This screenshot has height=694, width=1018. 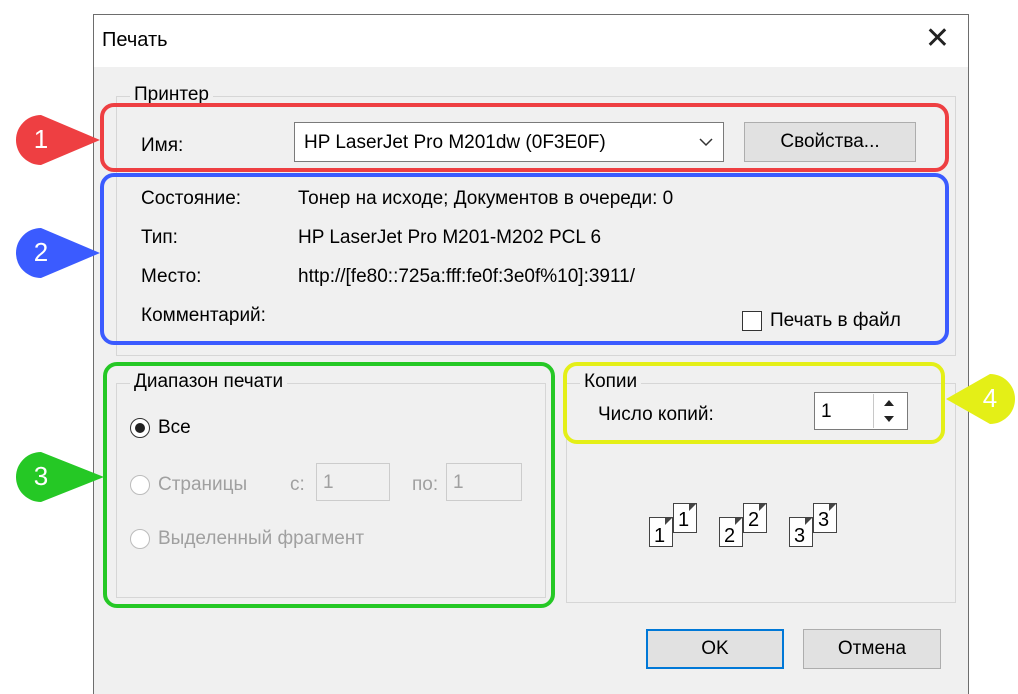 What do you see at coordinates (61, 480) in the screenshot?
I see `callout-3: 3` at bounding box center [61, 480].